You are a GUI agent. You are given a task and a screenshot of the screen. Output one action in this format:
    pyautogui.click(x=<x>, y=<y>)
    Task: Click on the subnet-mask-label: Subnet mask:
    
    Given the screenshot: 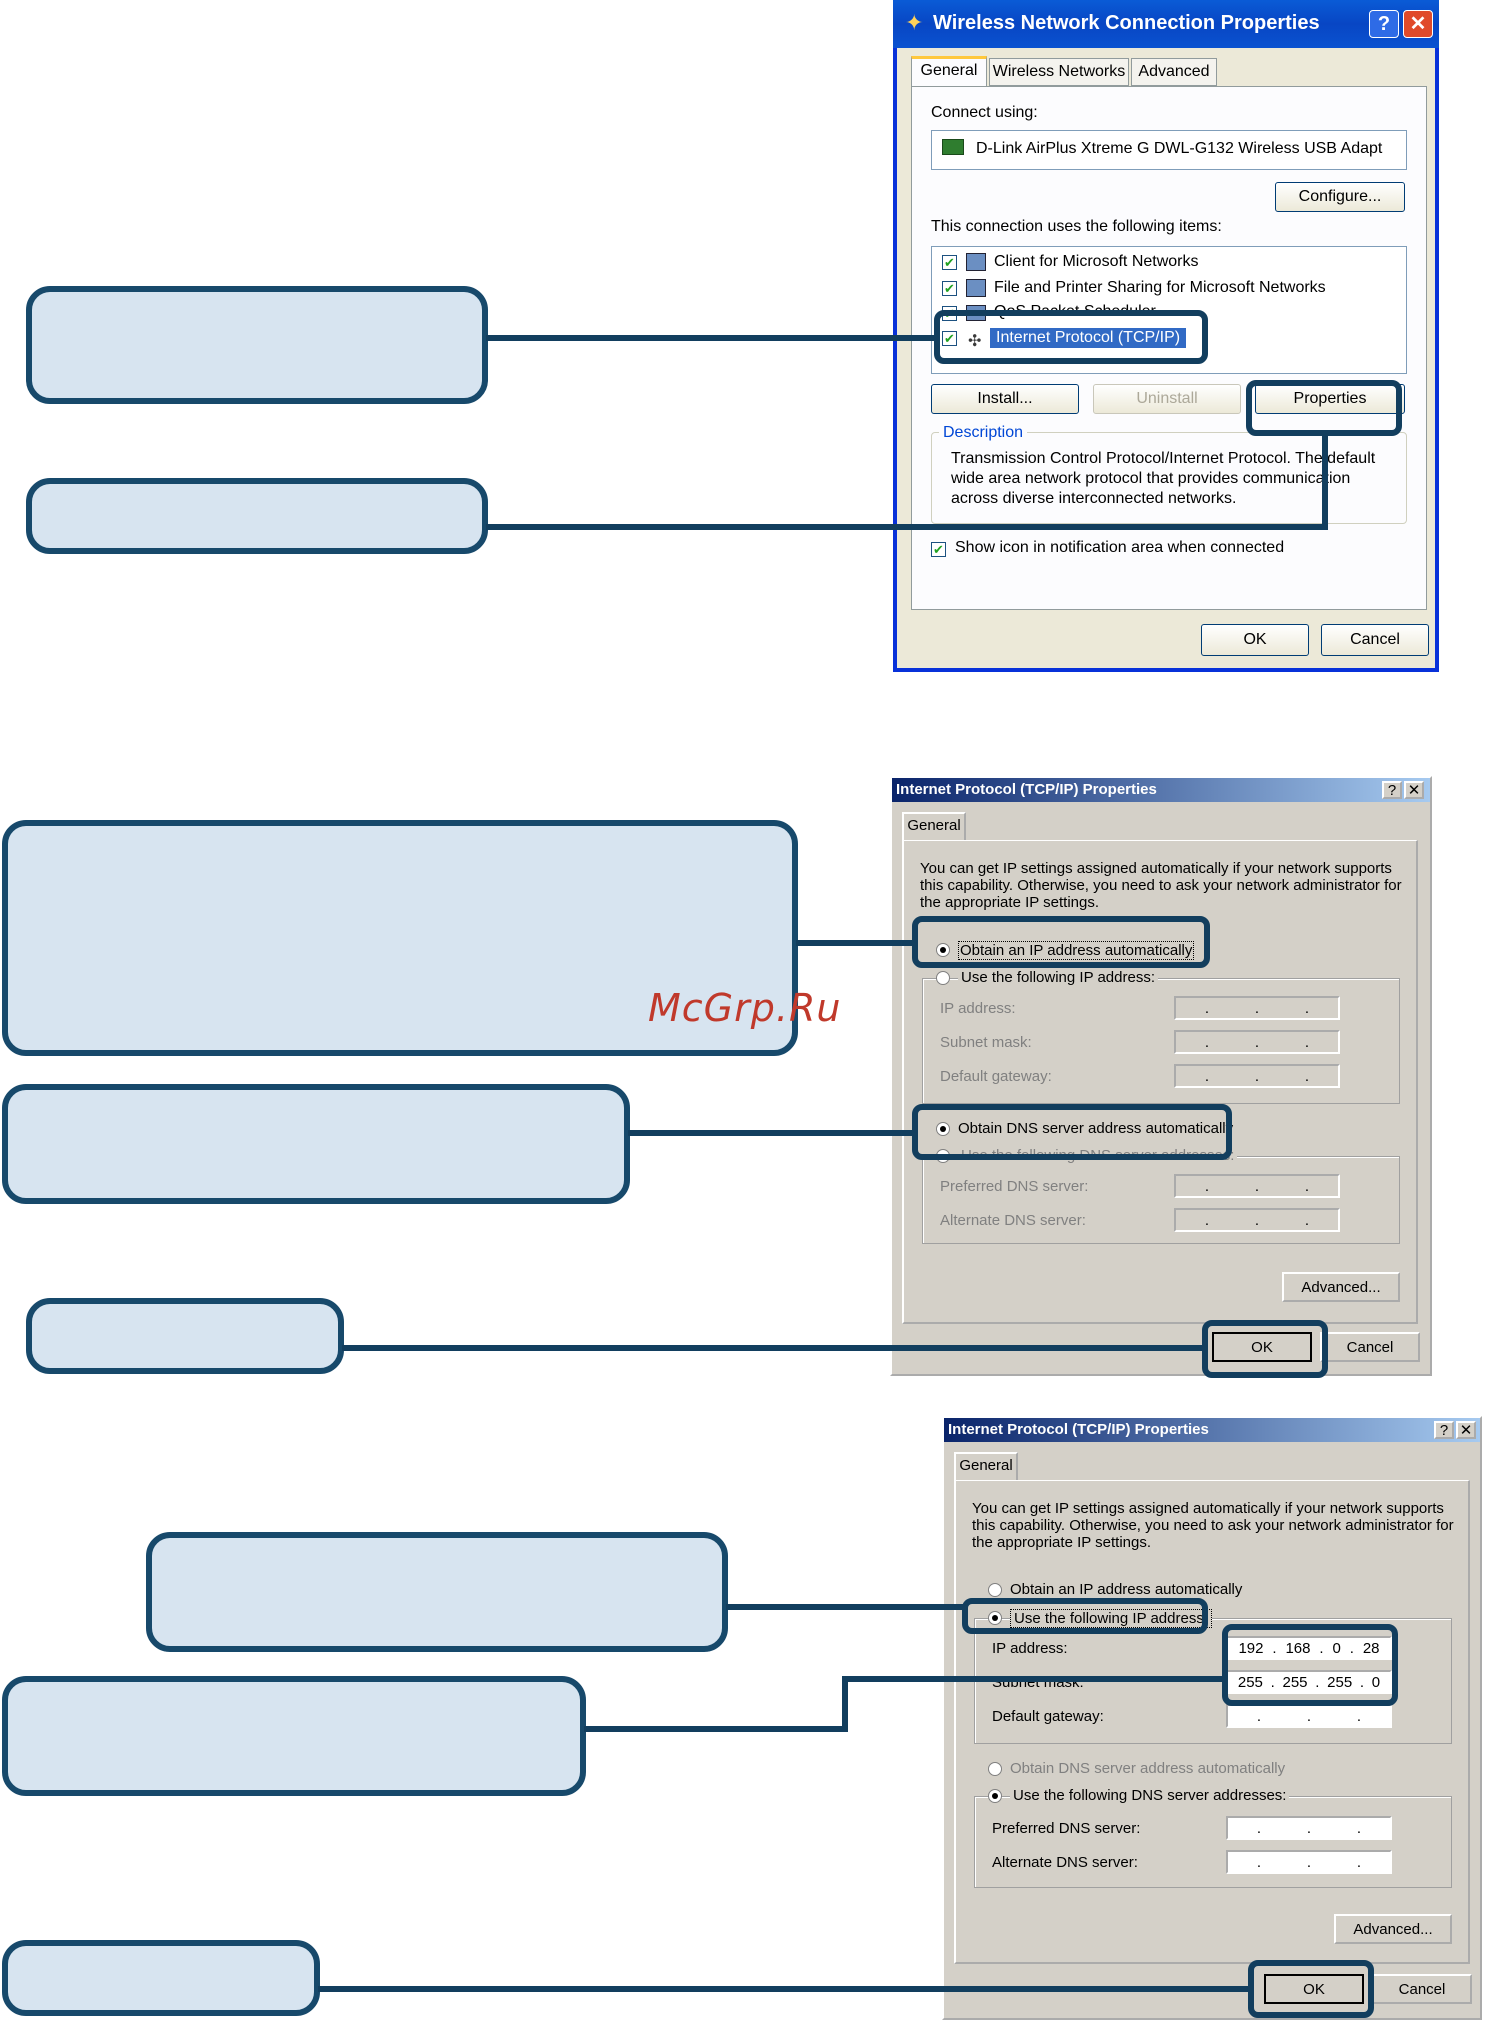 What is the action you would take?
    pyautogui.click(x=986, y=1042)
    